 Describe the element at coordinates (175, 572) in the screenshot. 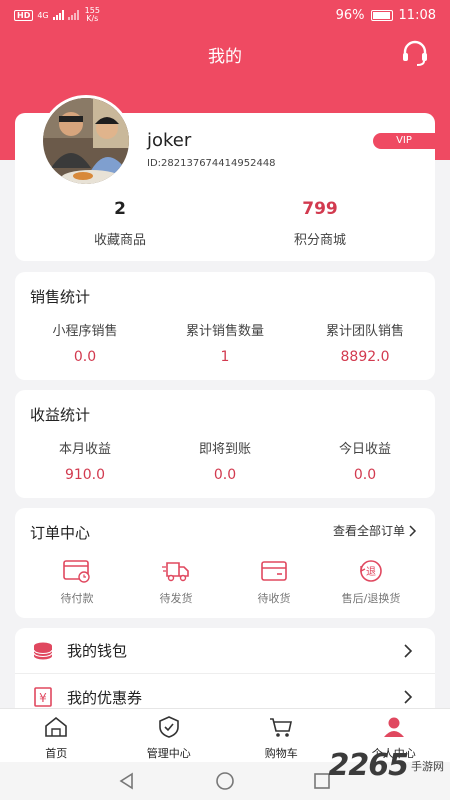

I see `delivery-truck-icon` at that location.